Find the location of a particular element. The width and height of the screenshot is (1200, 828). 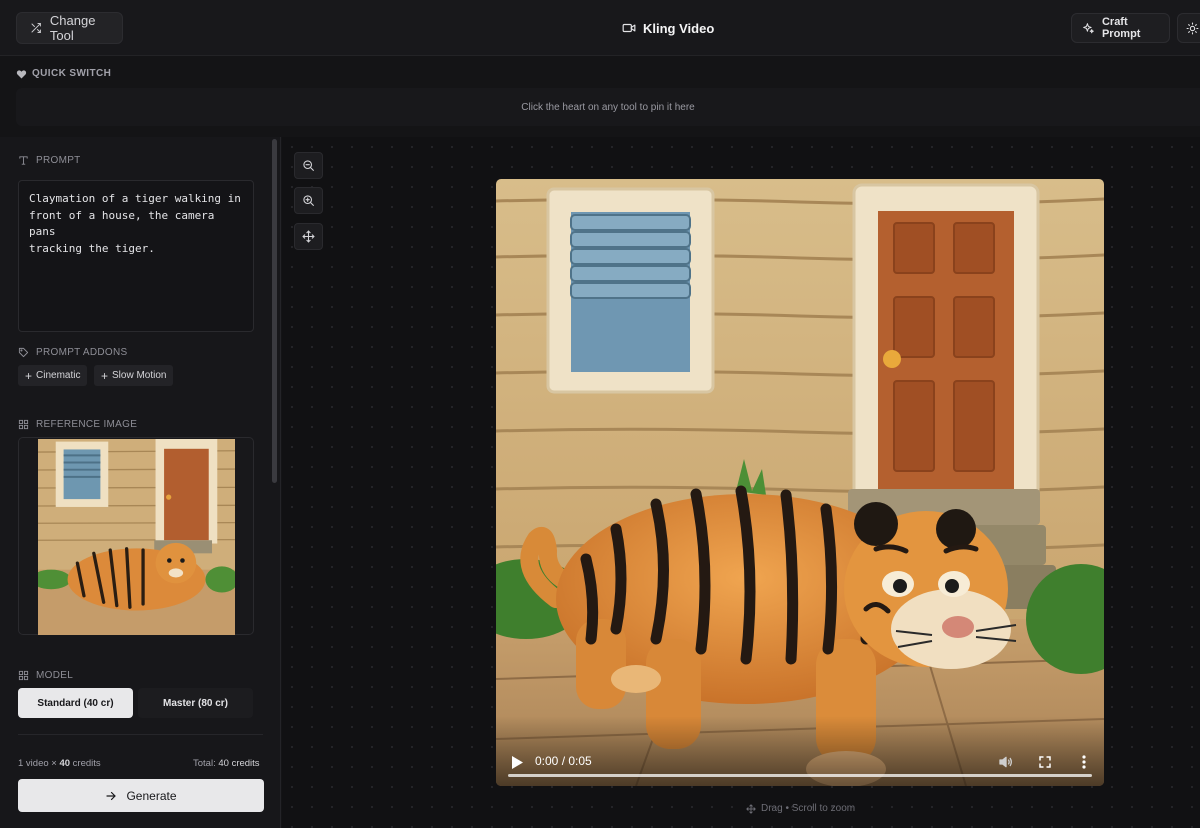

quick-switch-label: QUICK SWITCH is located at coordinates (63, 73).